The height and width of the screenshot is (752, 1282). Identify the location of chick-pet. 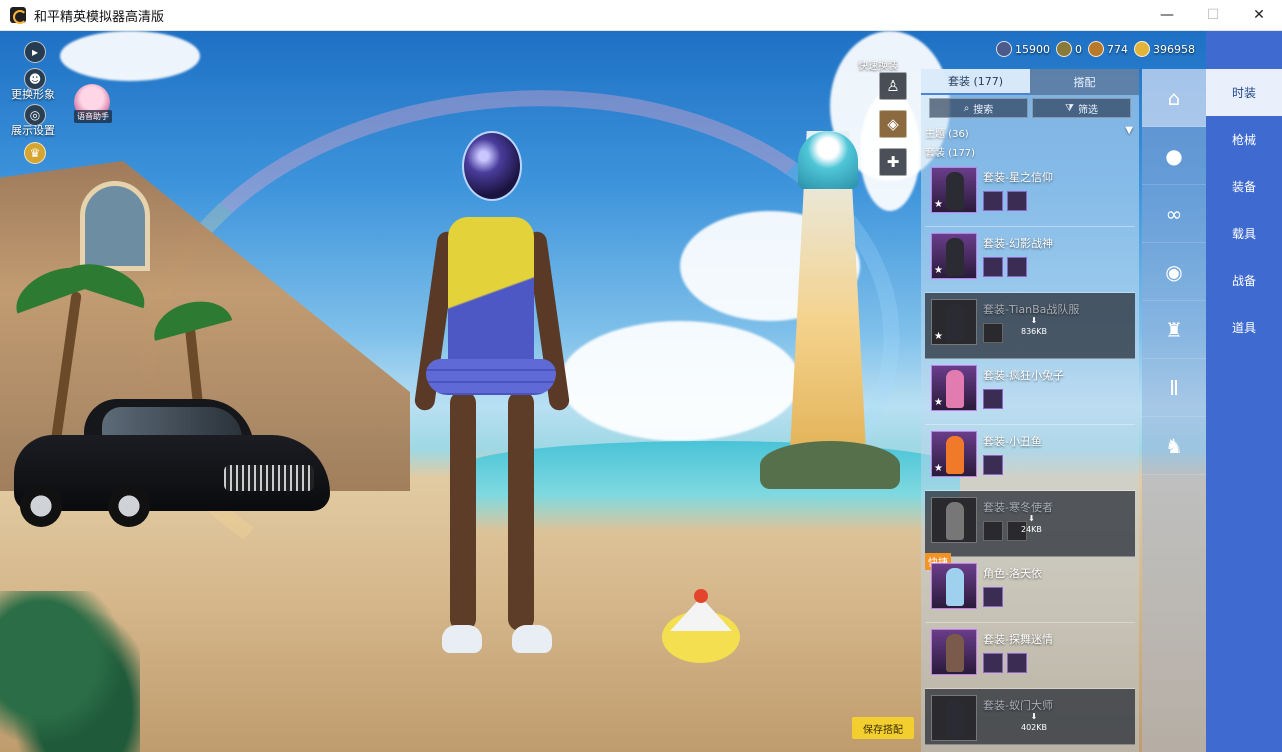
(701, 626).